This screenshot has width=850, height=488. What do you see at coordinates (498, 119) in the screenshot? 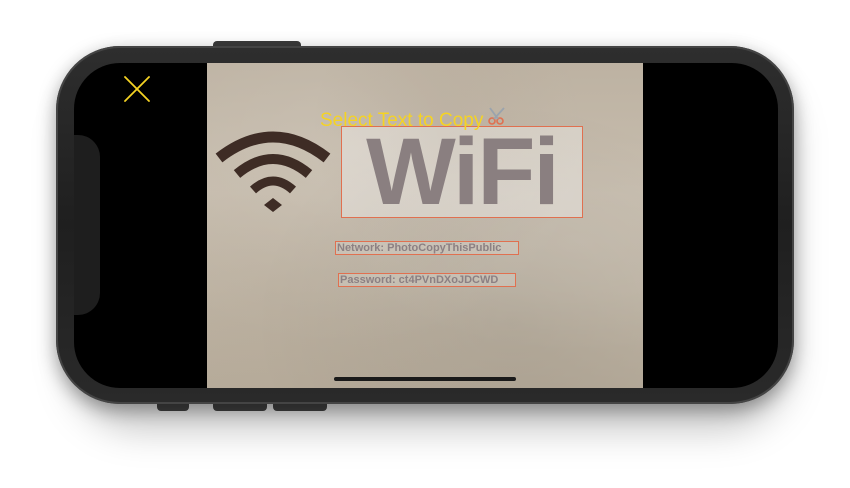
I see `scissors-icon` at bounding box center [498, 119].